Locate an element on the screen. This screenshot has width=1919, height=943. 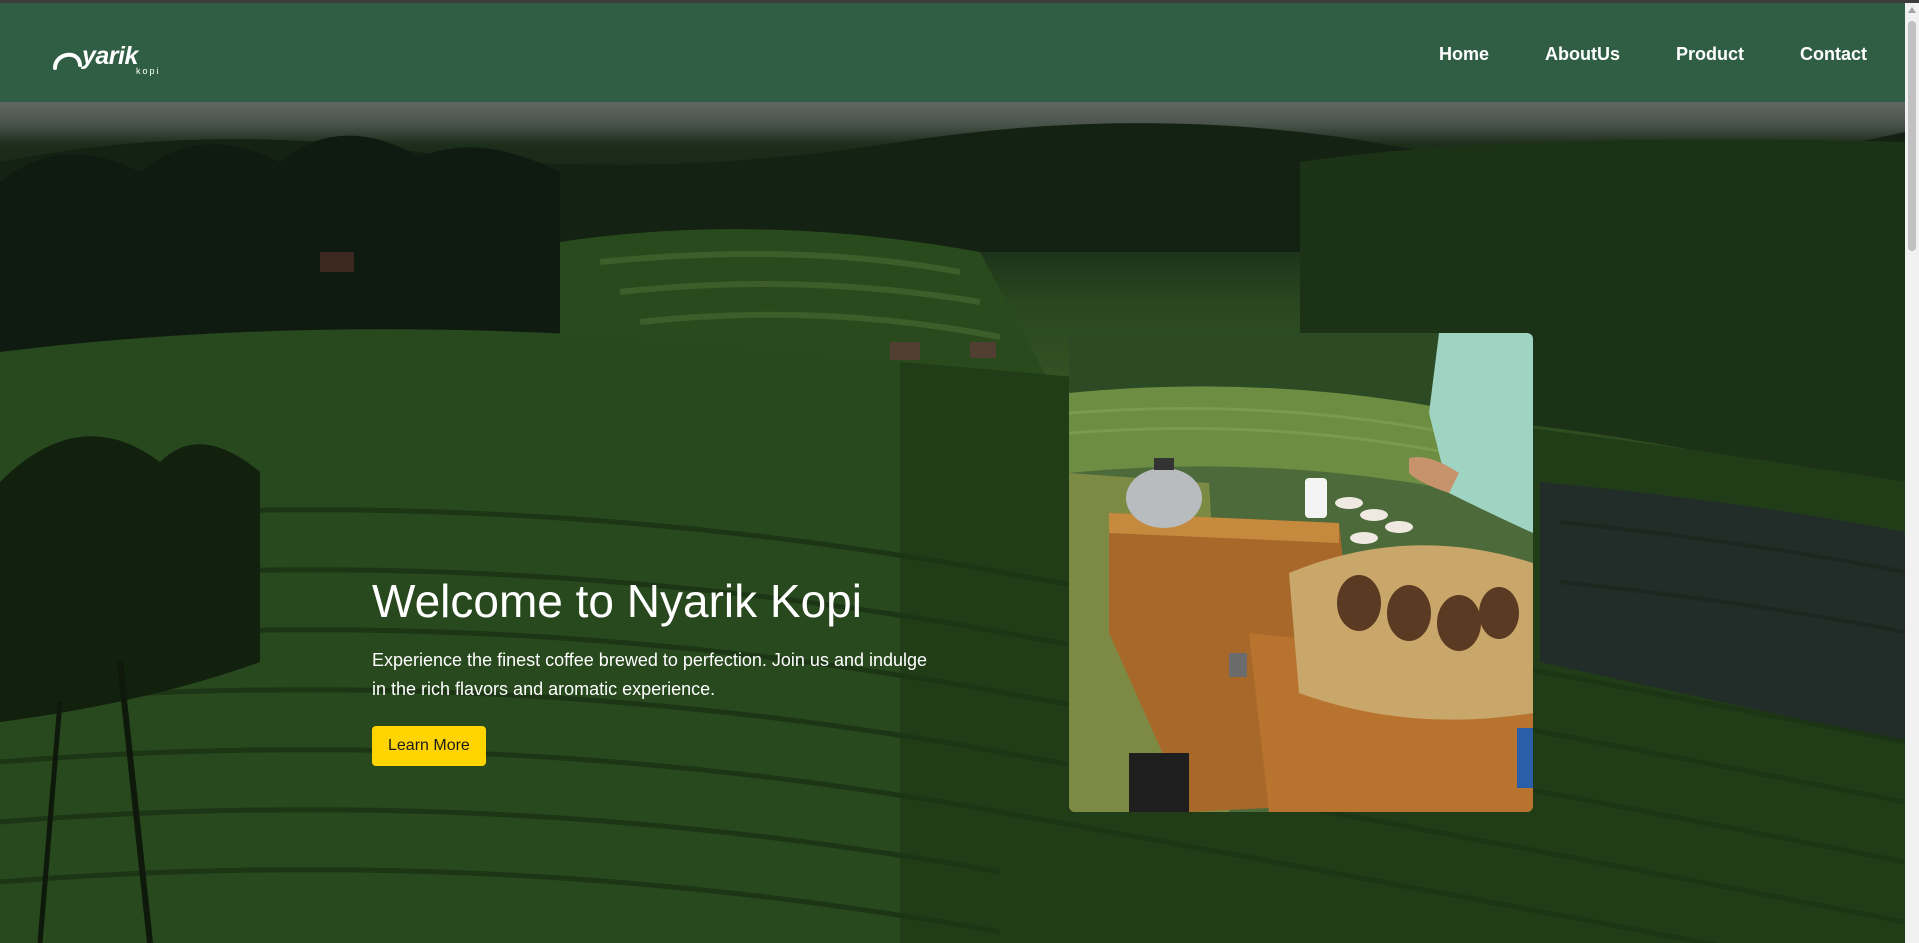
logo: yarik kopi is located at coordinates (105, 59).